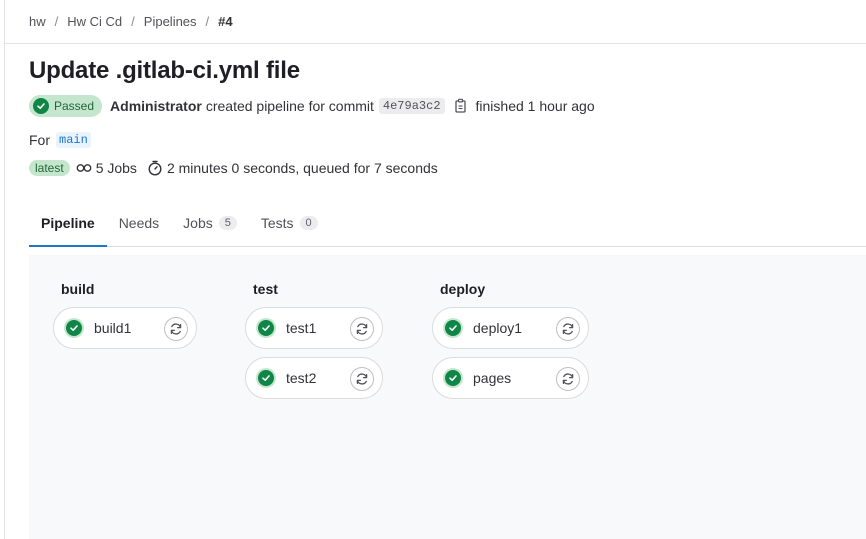 The image size is (866, 539). I want to click on breadcrumb: hw / Hw Ci Cd / Pipelines / #4, so click(131, 21).